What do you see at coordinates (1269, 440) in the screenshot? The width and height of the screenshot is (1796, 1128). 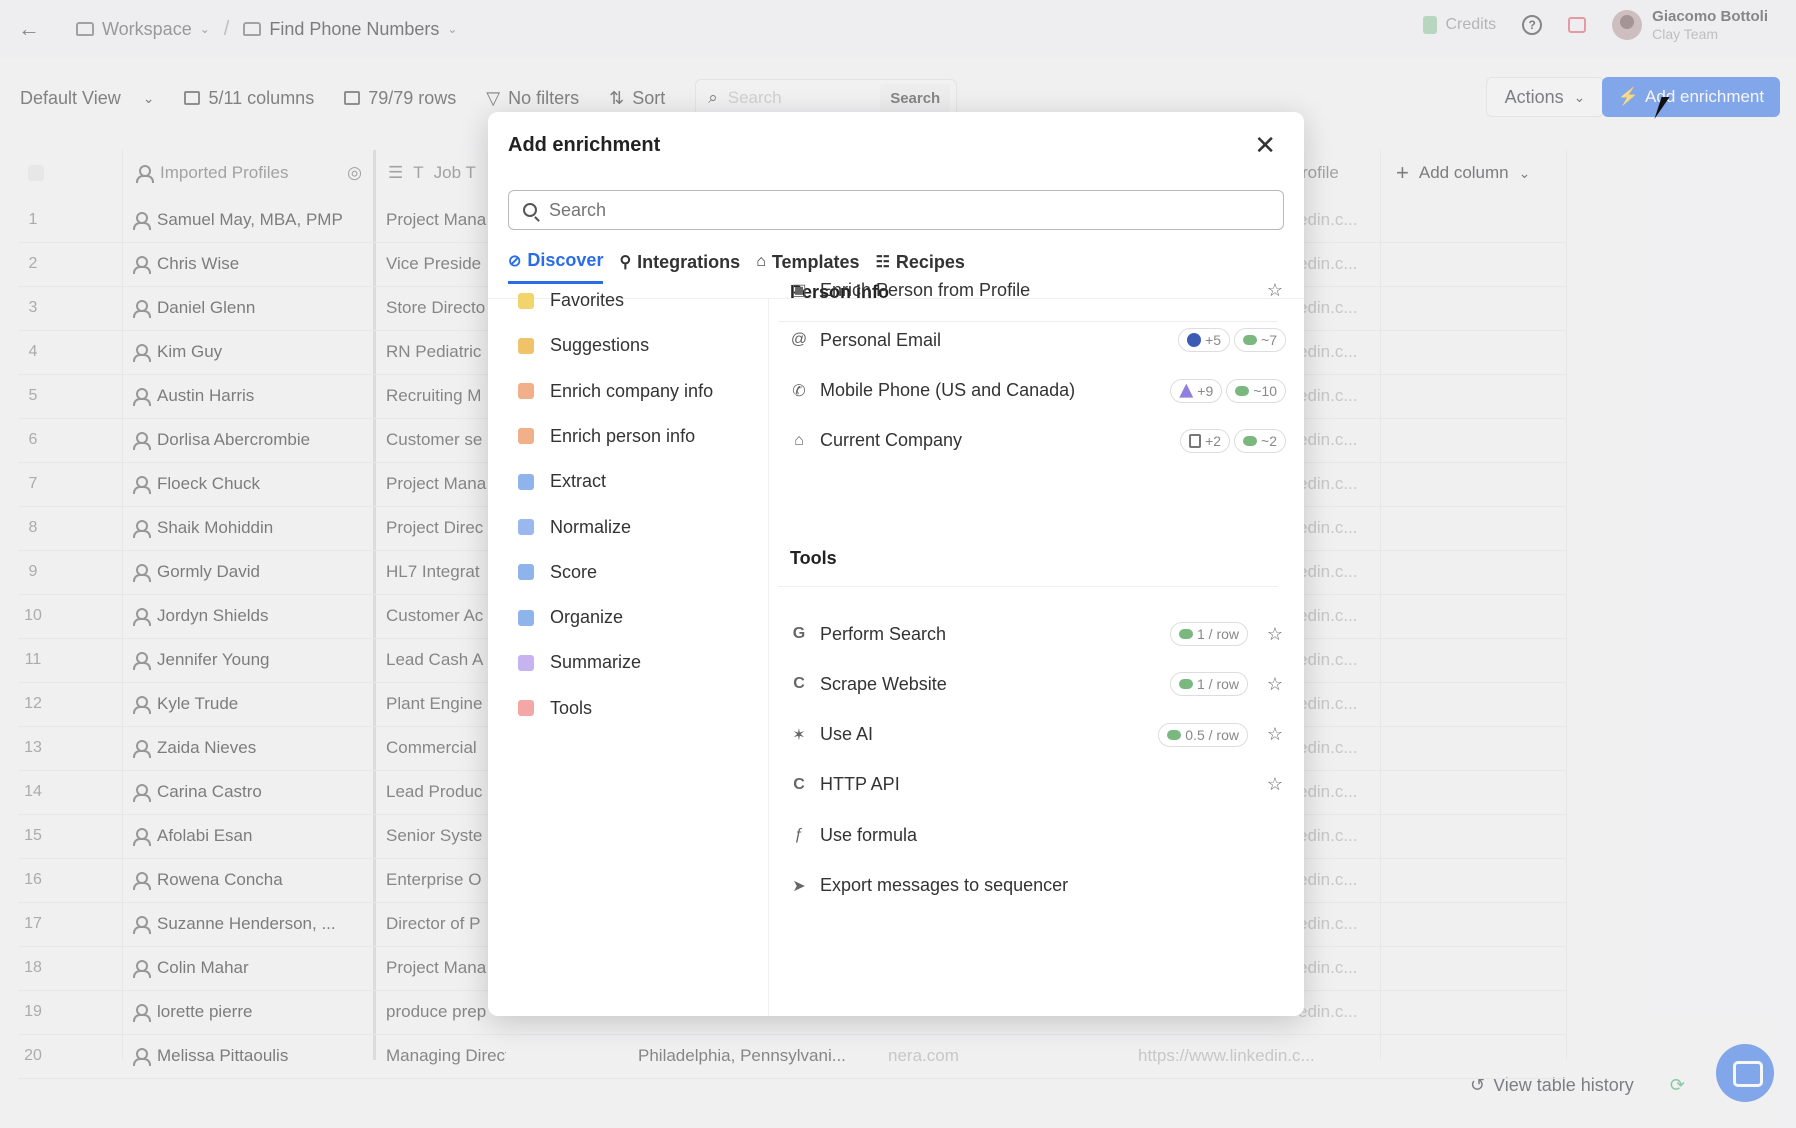 I see `credits-cost: ~2` at bounding box center [1269, 440].